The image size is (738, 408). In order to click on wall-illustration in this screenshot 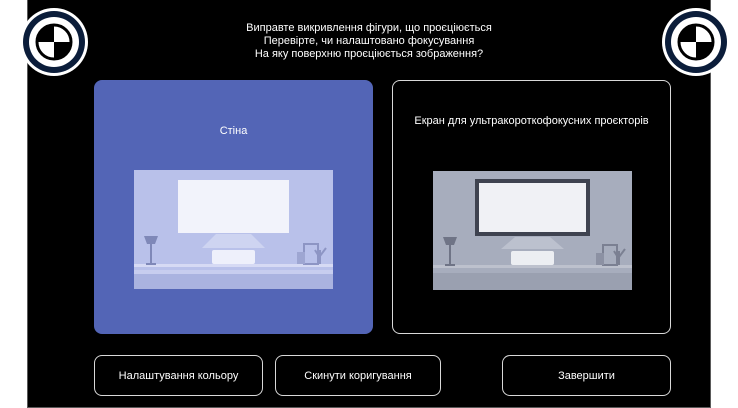, I will do `click(233, 229)`.